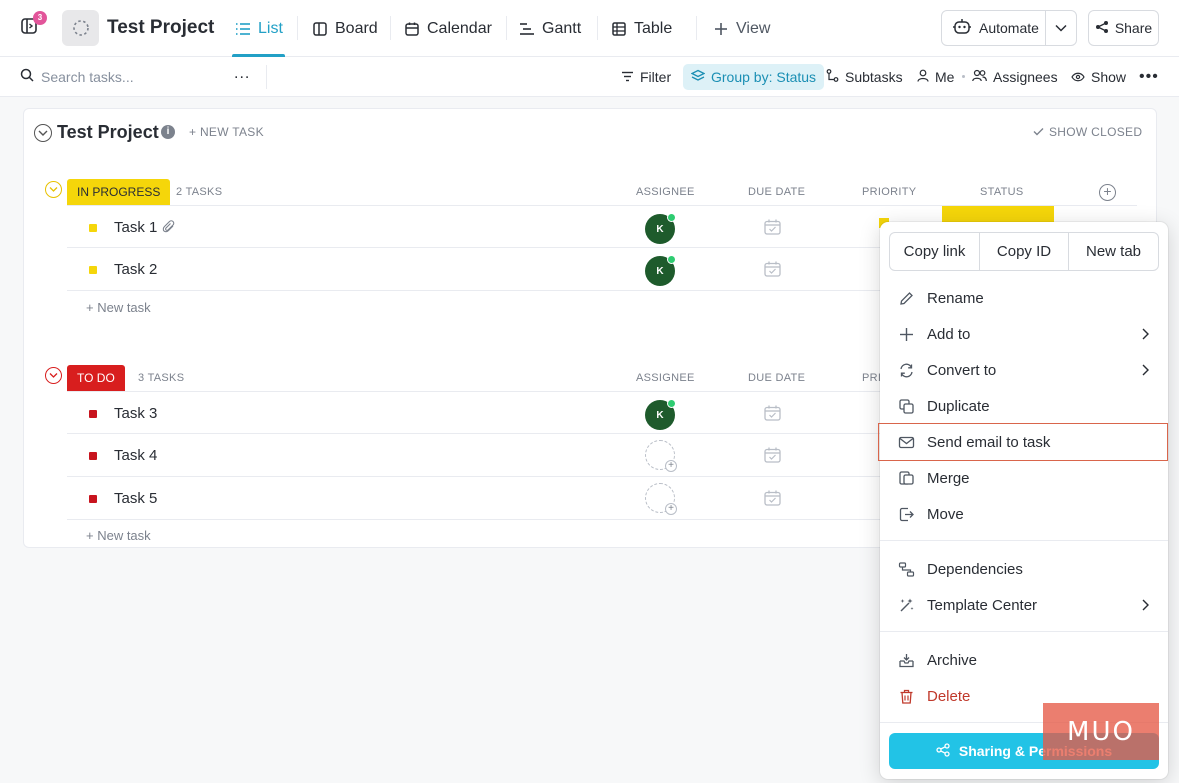  Describe the element at coordinates (1038, 132) in the screenshot. I see `check-icon` at that location.